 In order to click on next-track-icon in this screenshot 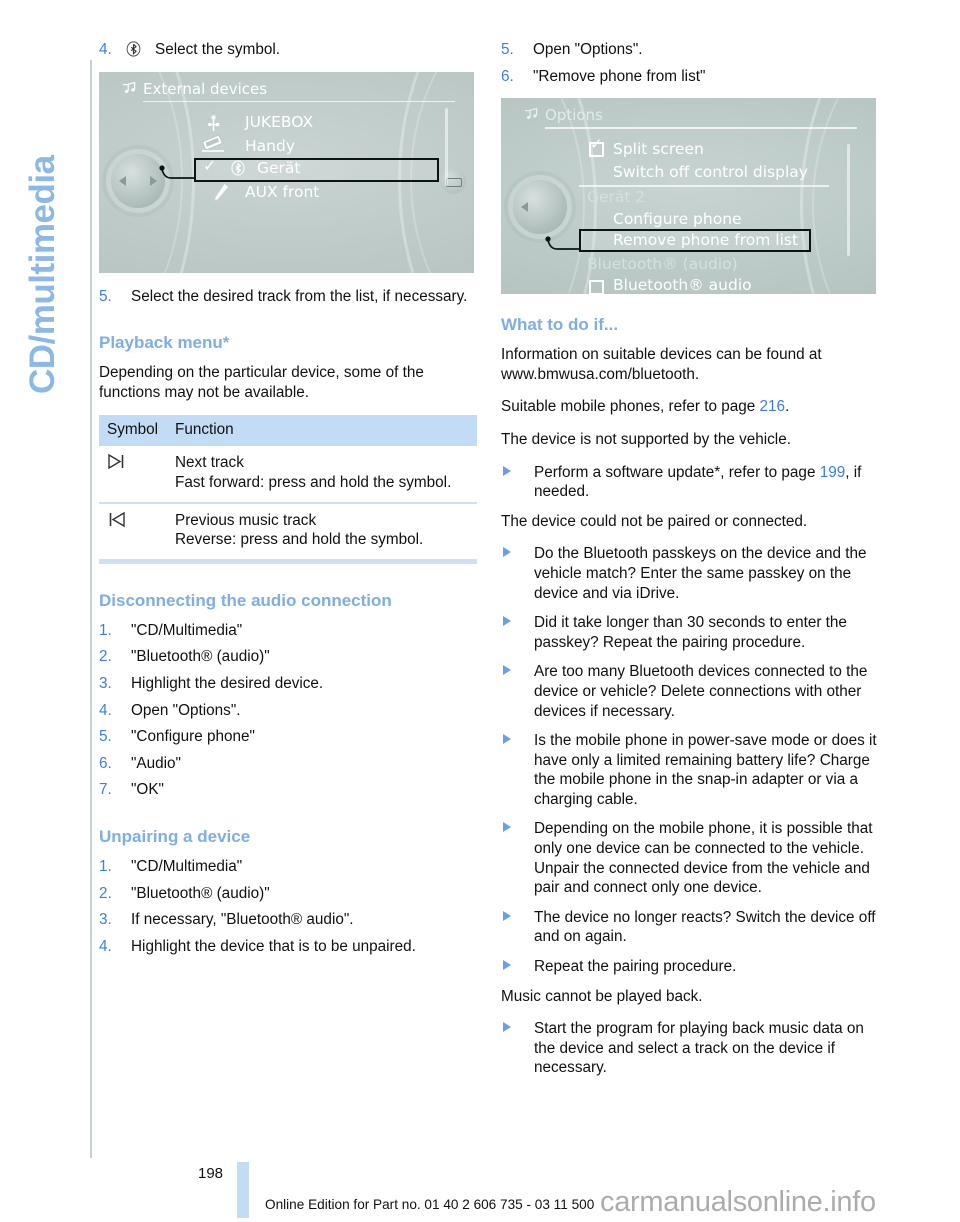, I will do `click(133, 475)`.